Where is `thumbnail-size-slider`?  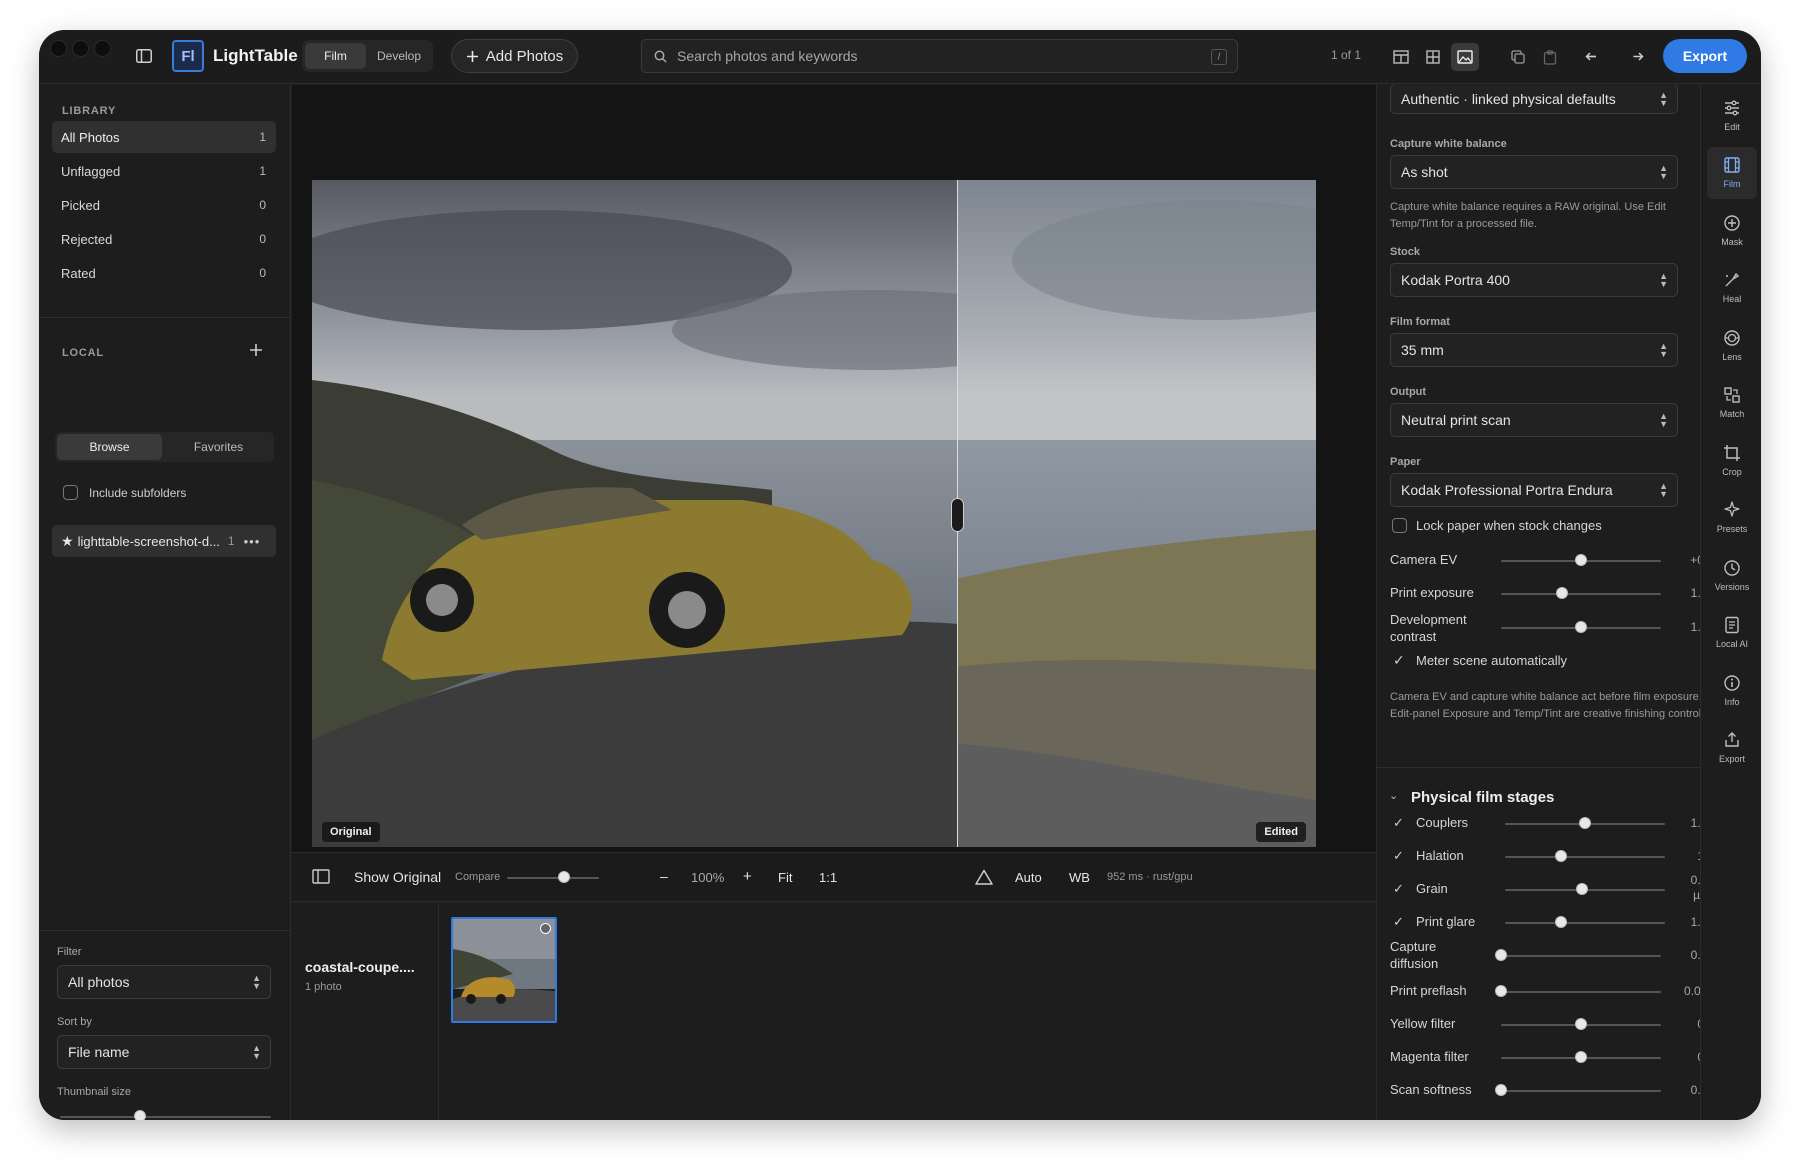 thumbnail-size-slider is located at coordinates (165, 1117).